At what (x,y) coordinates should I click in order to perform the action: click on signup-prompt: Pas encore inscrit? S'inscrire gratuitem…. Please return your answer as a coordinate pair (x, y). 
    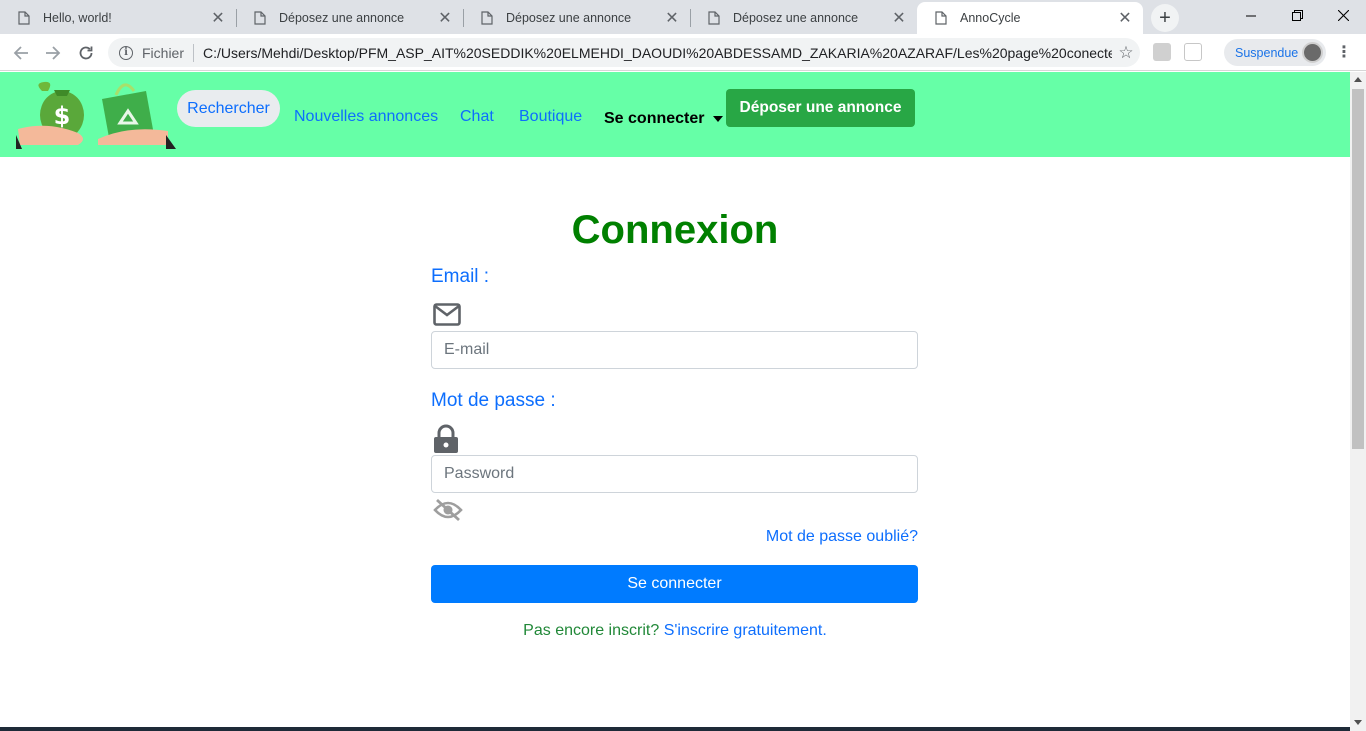
    Looking at the image, I should click on (675, 631).